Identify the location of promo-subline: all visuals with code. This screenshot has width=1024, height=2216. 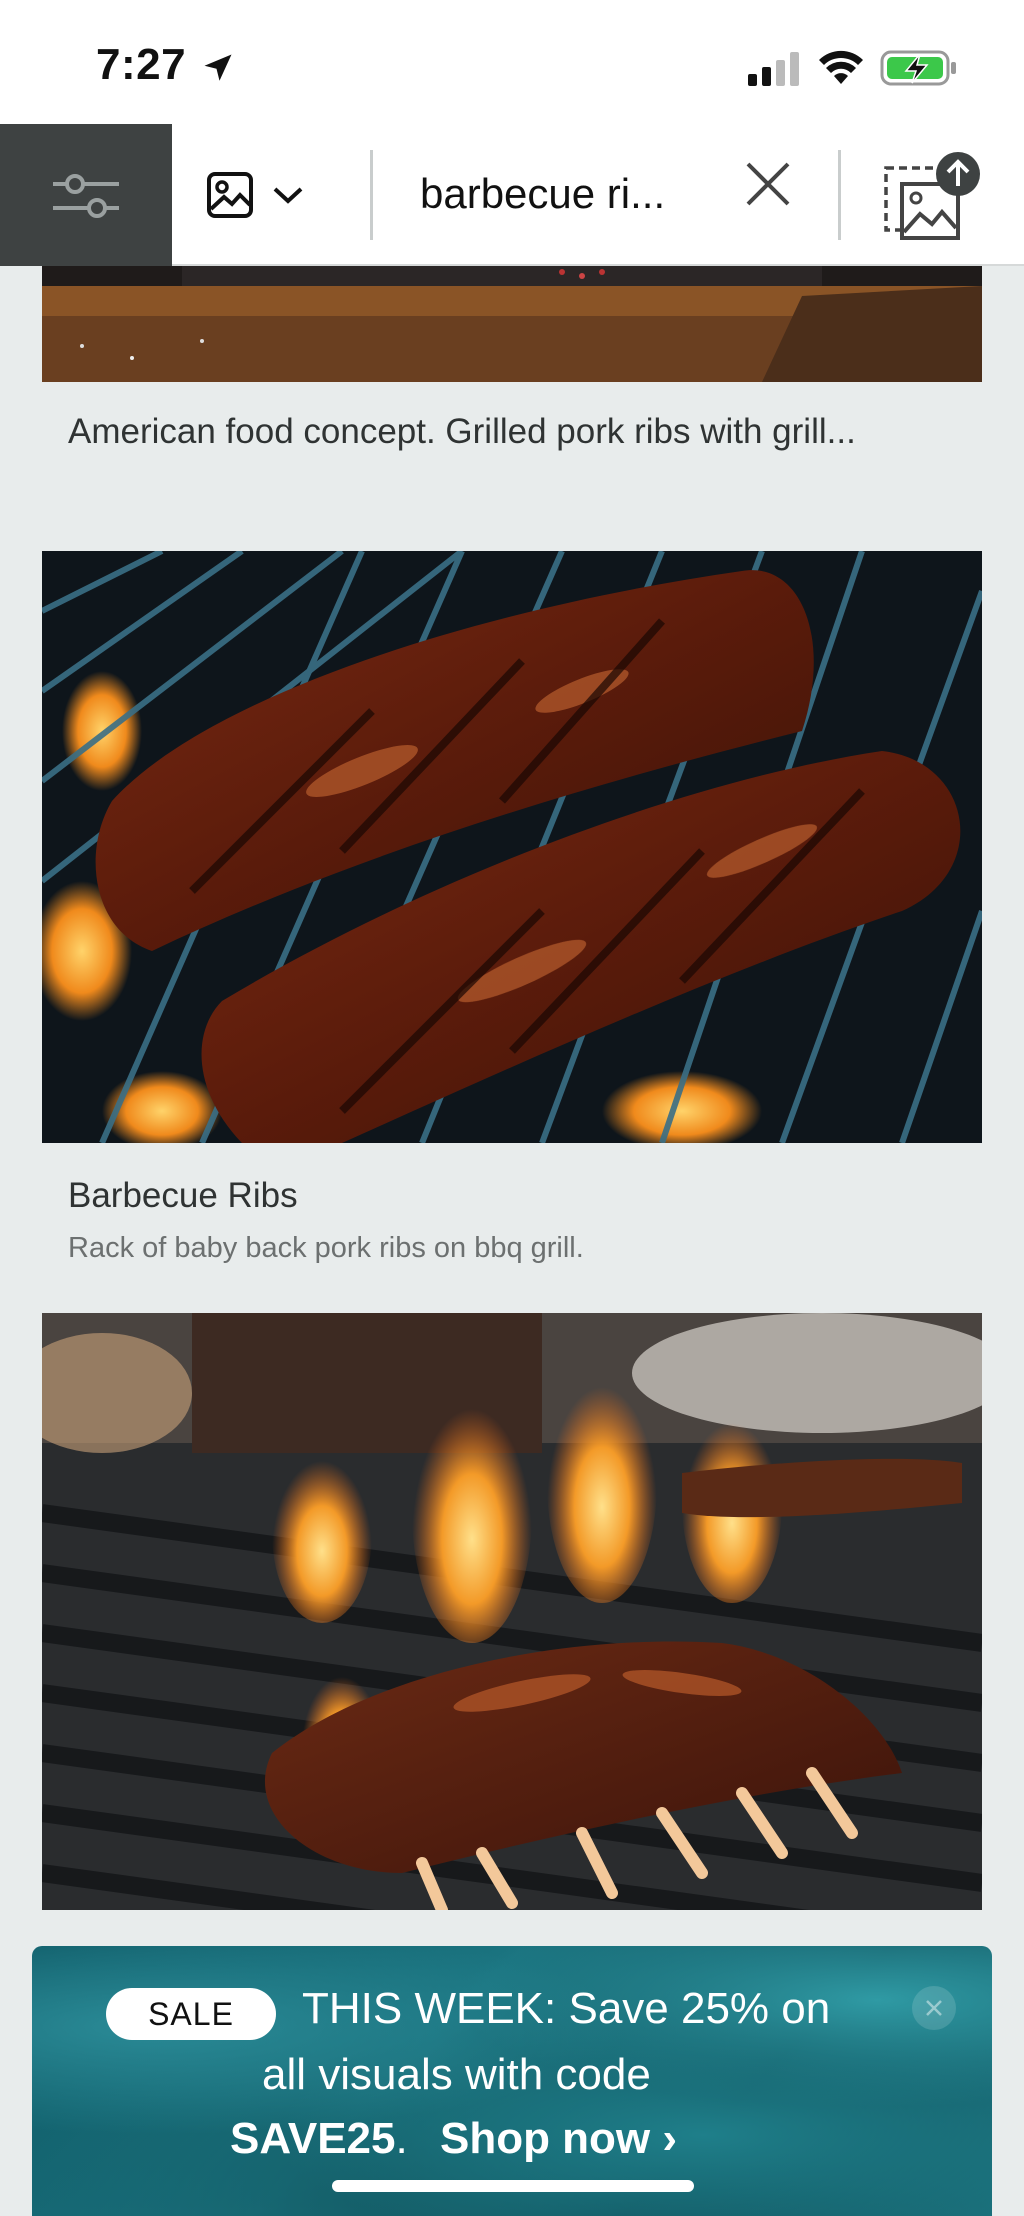
(456, 2074).